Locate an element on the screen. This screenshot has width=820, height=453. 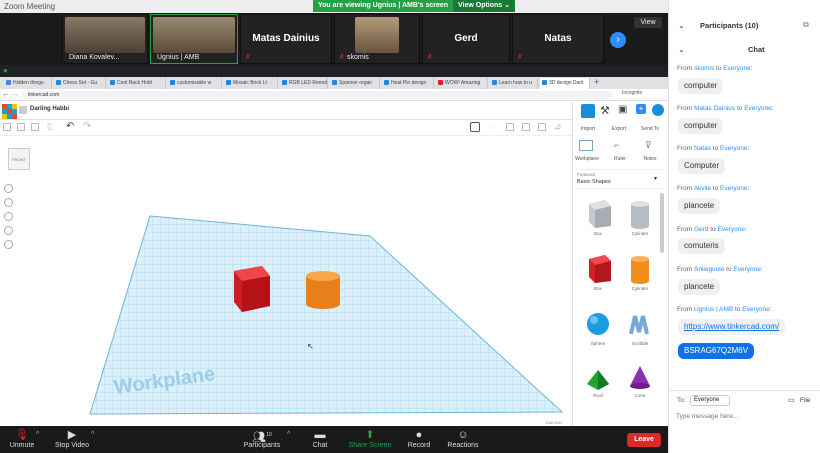
ruler-icon: ⌐ is located at coordinates (616, 145).